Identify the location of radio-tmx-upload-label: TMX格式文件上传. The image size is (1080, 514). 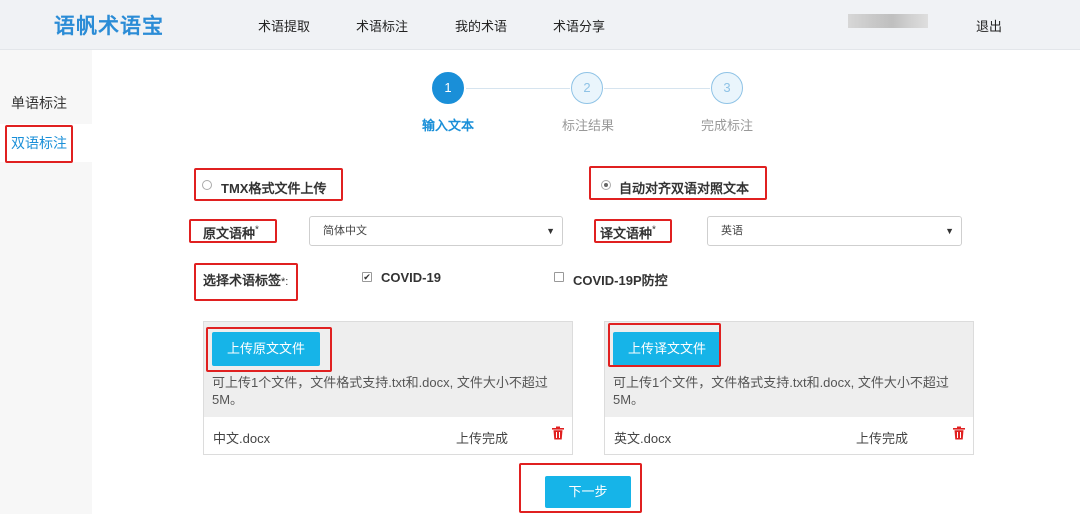
(273, 187).